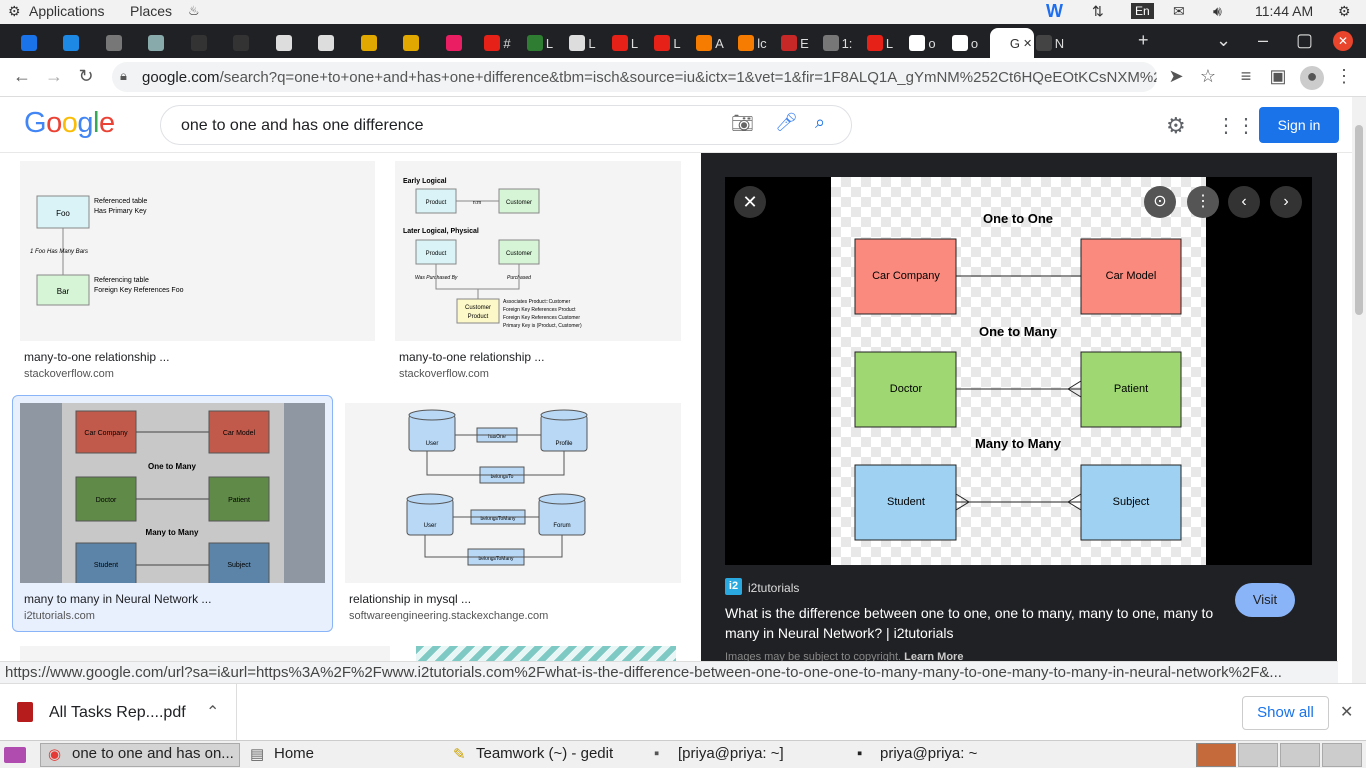 Image resolution: width=1366 pixels, height=768 pixels. What do you see at coordinates (1236, 125) in the screenshot?
I see `apps-grid-icon: ⋮⋮` at bounding box center [1236, 125].